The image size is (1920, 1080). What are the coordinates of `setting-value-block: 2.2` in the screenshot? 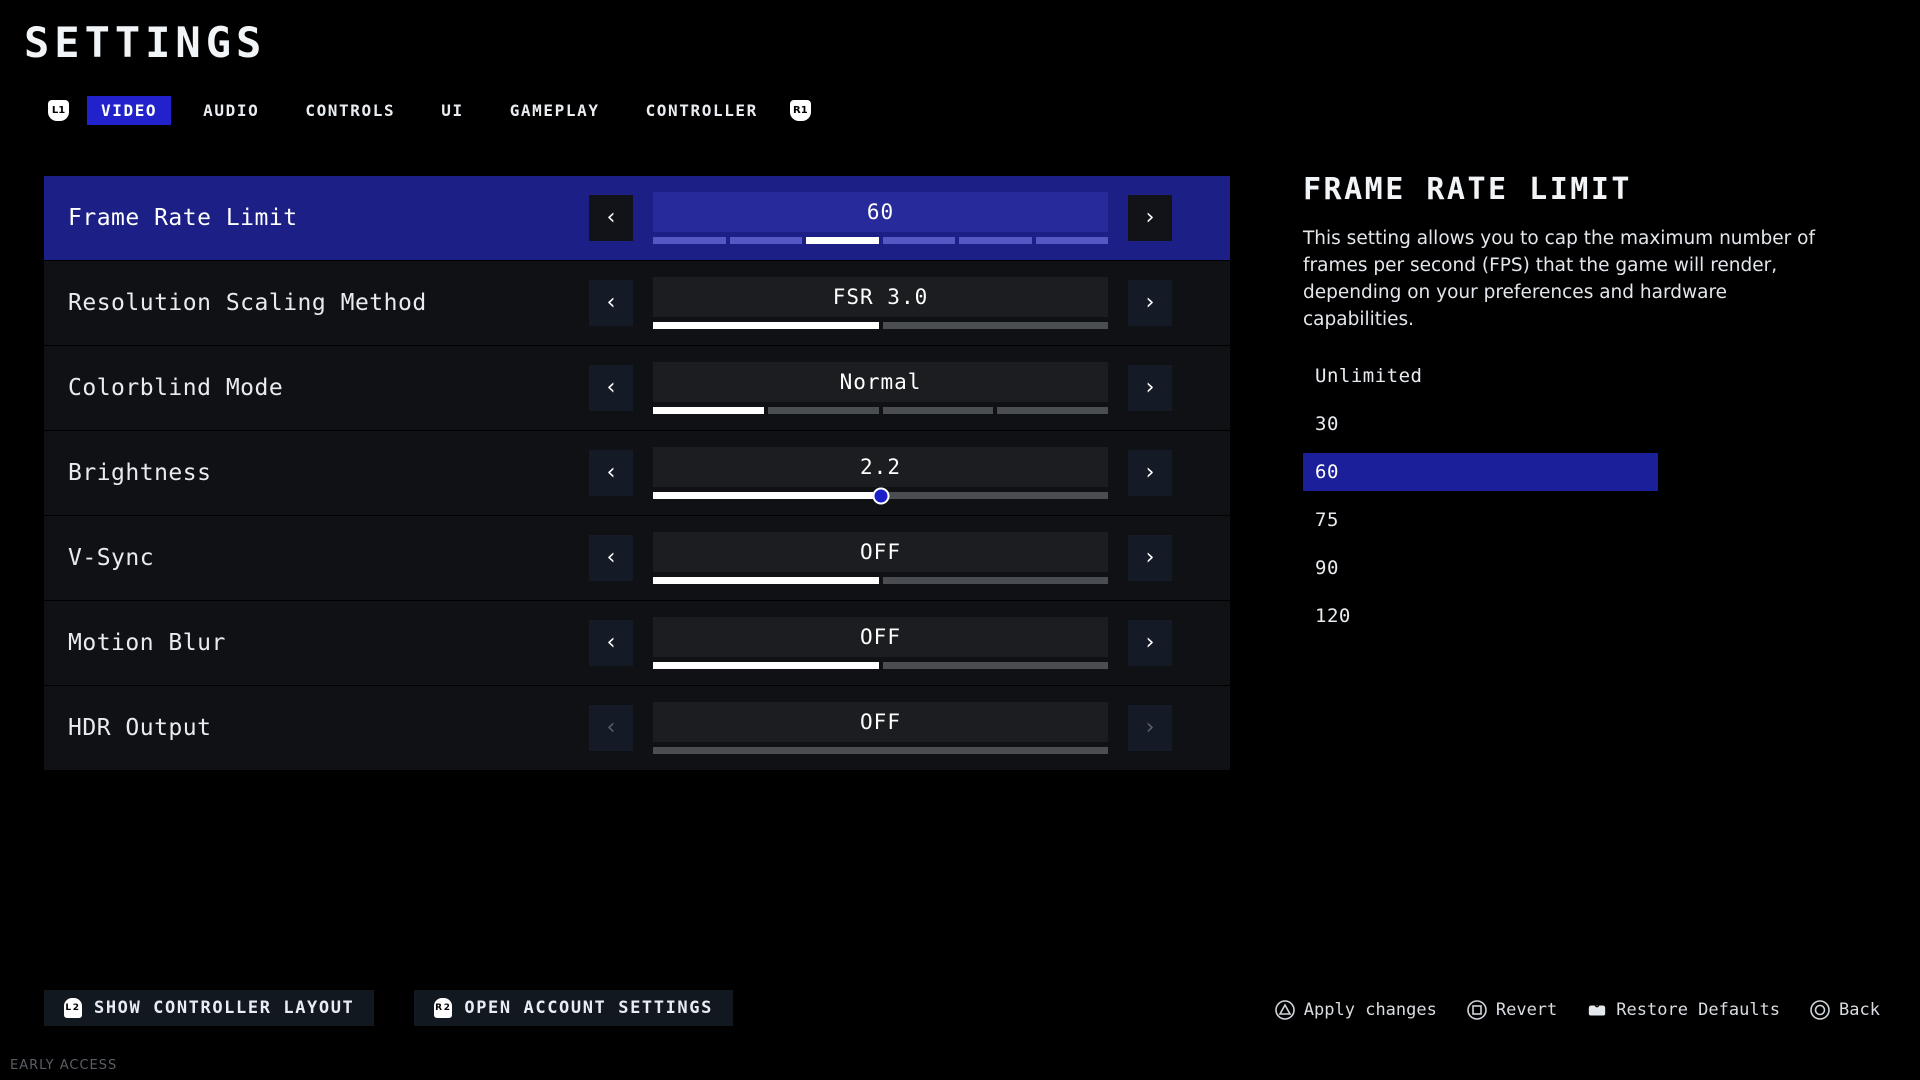 It's located at (880, 475).